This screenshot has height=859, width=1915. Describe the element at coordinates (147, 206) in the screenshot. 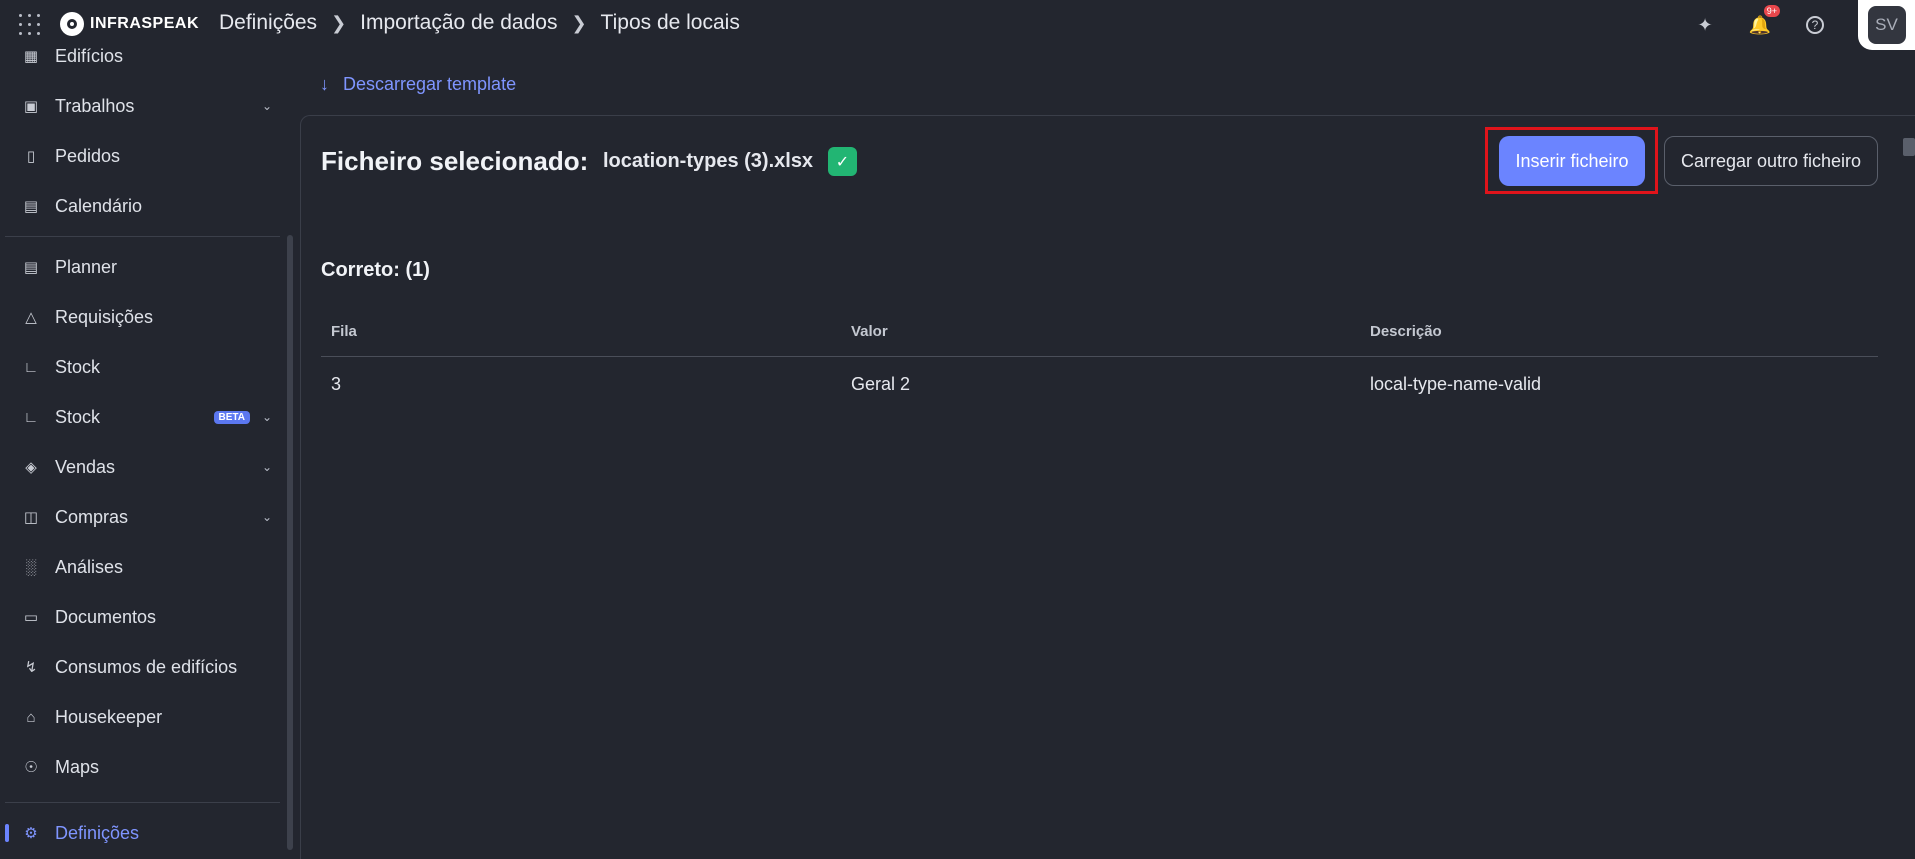

I see `sidebar-item-calendario: ▤ Calendário` at that location.